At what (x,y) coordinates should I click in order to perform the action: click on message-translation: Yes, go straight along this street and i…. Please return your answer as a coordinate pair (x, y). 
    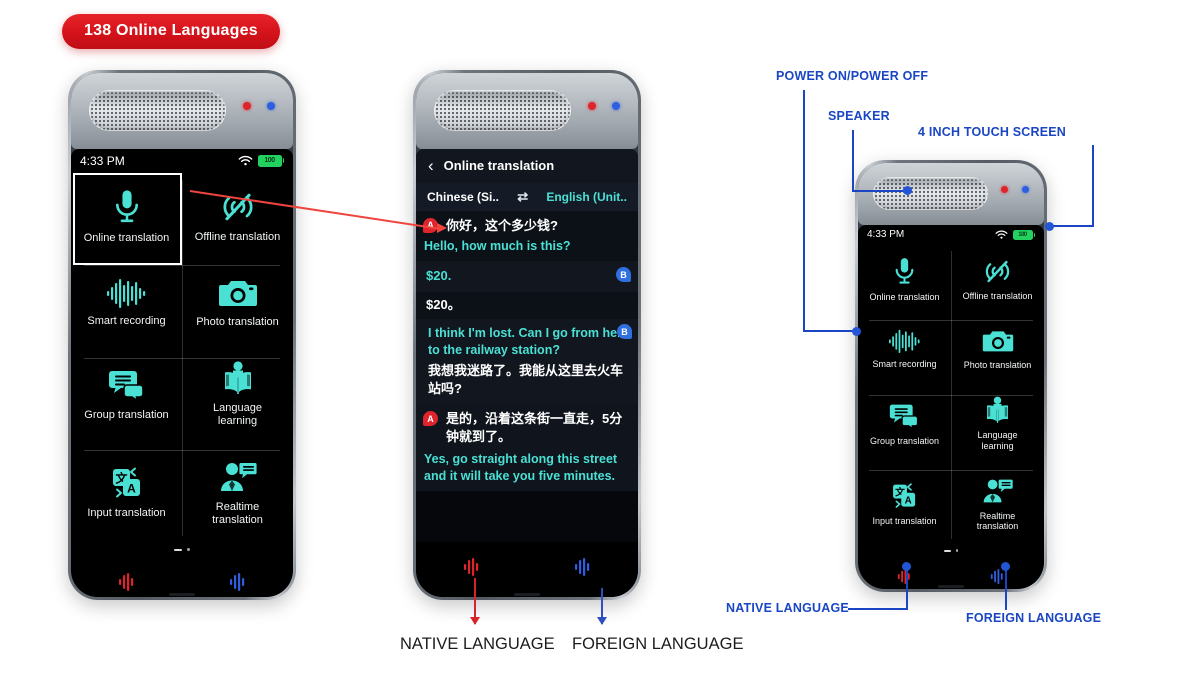
    Looking at the image, I should click on (521, 467).